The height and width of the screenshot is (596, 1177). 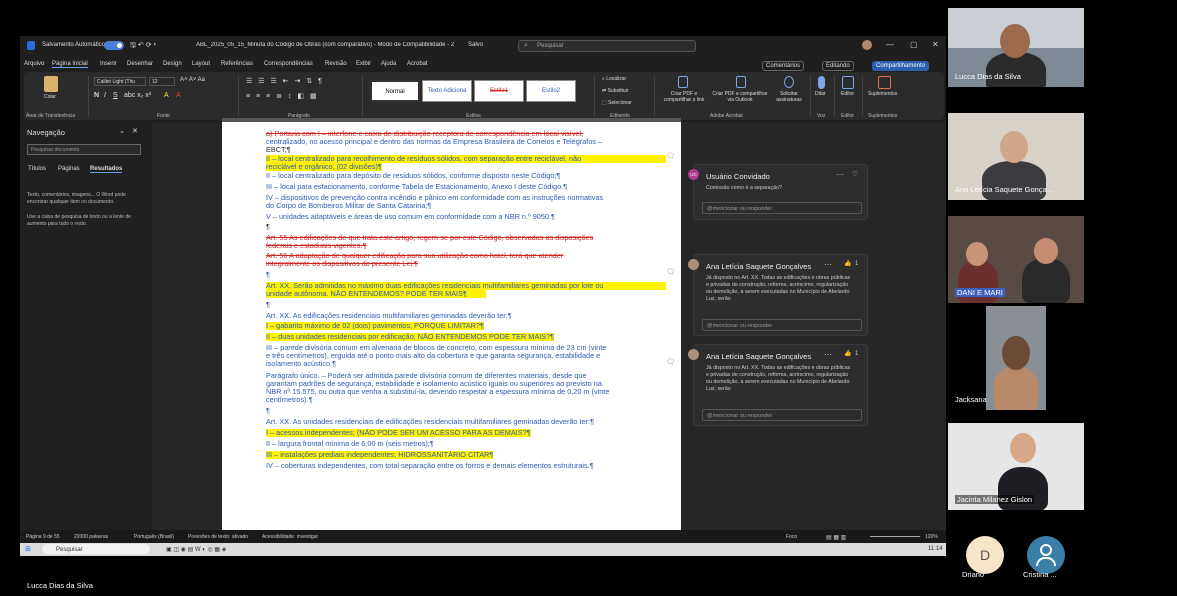 What do you see at coordinates (931, 537) in the screenshot?
I see `status-zoom: 120%` at bounding box center [931, 537].